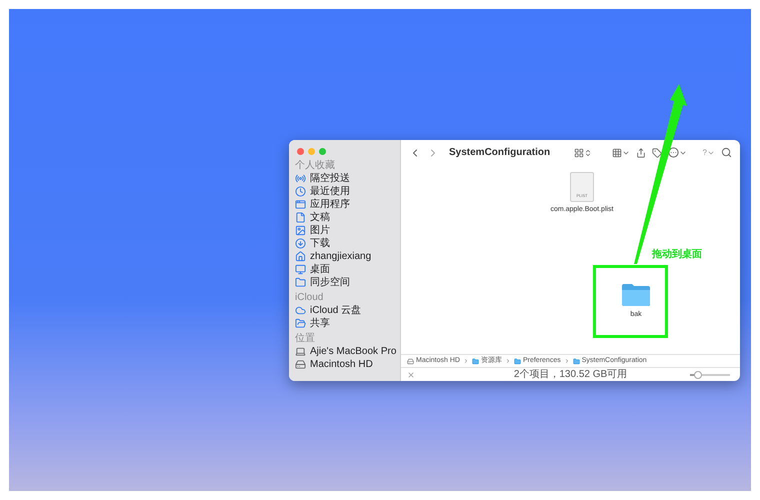  I want to click on sidebar-item: 文稿, so click(344, 217).